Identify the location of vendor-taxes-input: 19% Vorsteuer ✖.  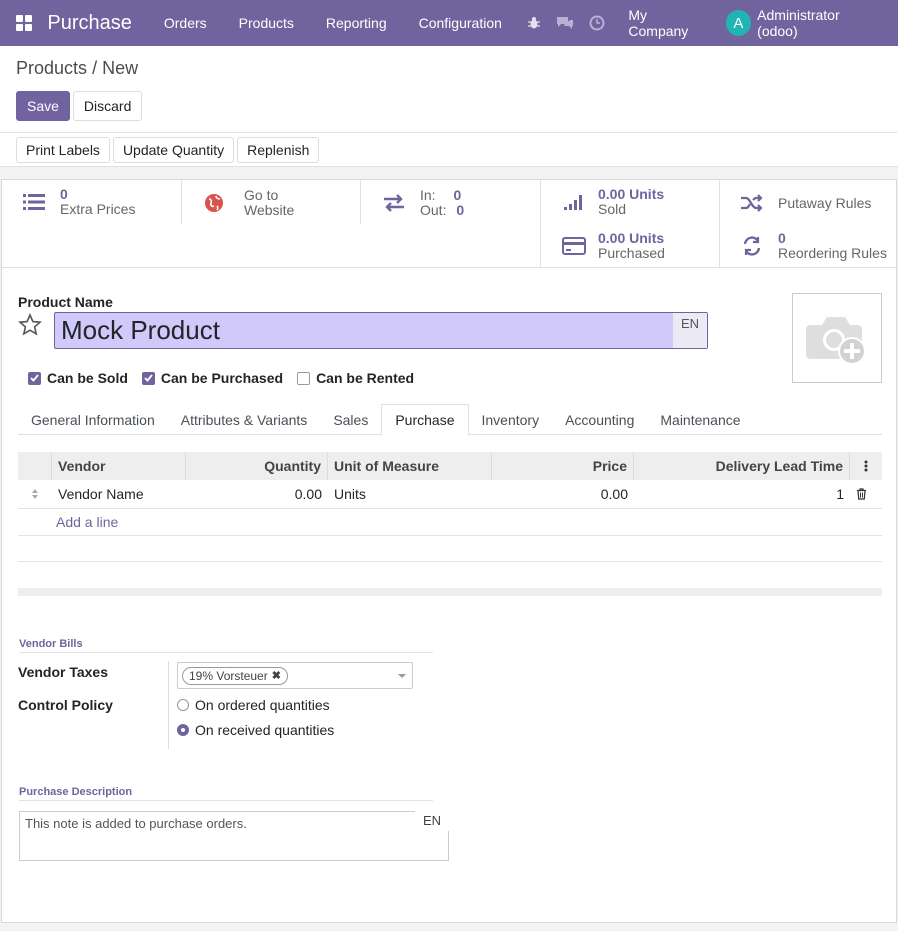
(295, 675).